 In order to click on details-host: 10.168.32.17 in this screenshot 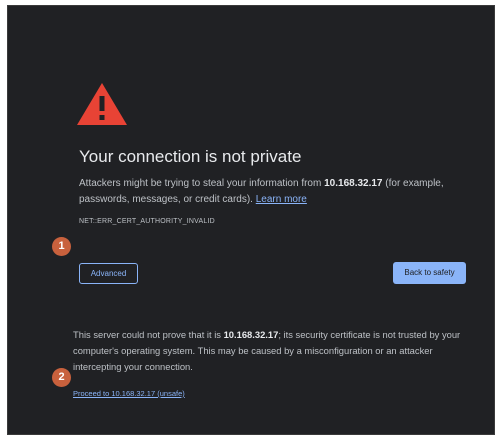, I will do `click(251, 334)`.